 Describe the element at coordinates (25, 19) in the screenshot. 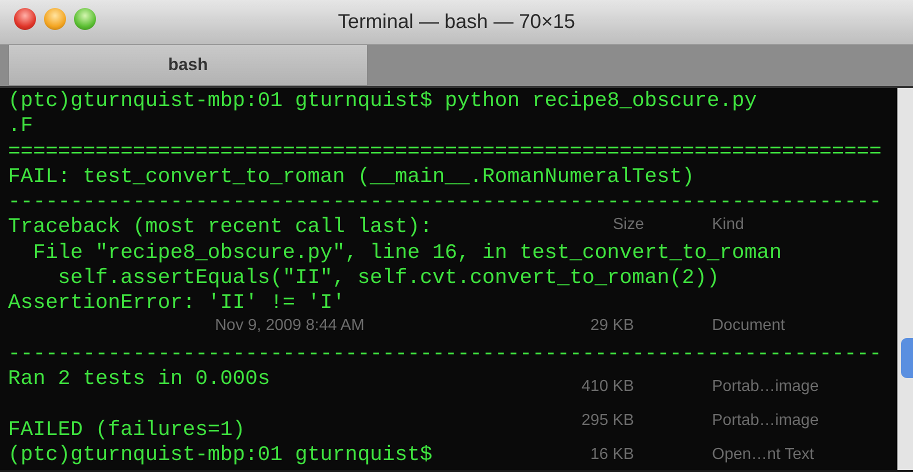

I see `close-button` at that location.